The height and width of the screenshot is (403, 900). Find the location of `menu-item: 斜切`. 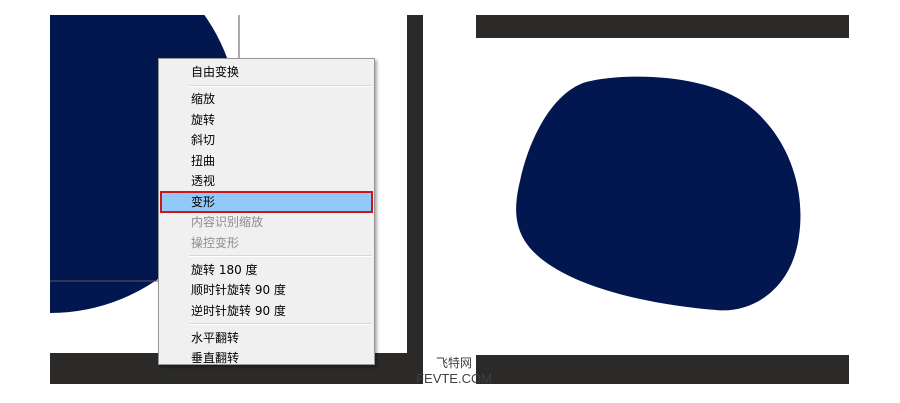

menu-item: 斜切 is located at coordinates (266, 140).